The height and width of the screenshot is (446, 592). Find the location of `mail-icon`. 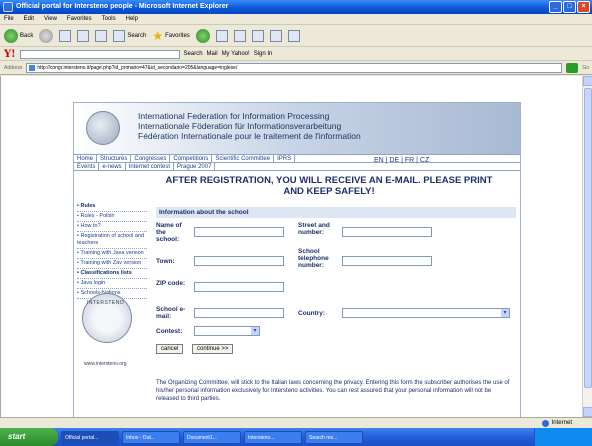

mail-icon is located at coordinates (221, 35).